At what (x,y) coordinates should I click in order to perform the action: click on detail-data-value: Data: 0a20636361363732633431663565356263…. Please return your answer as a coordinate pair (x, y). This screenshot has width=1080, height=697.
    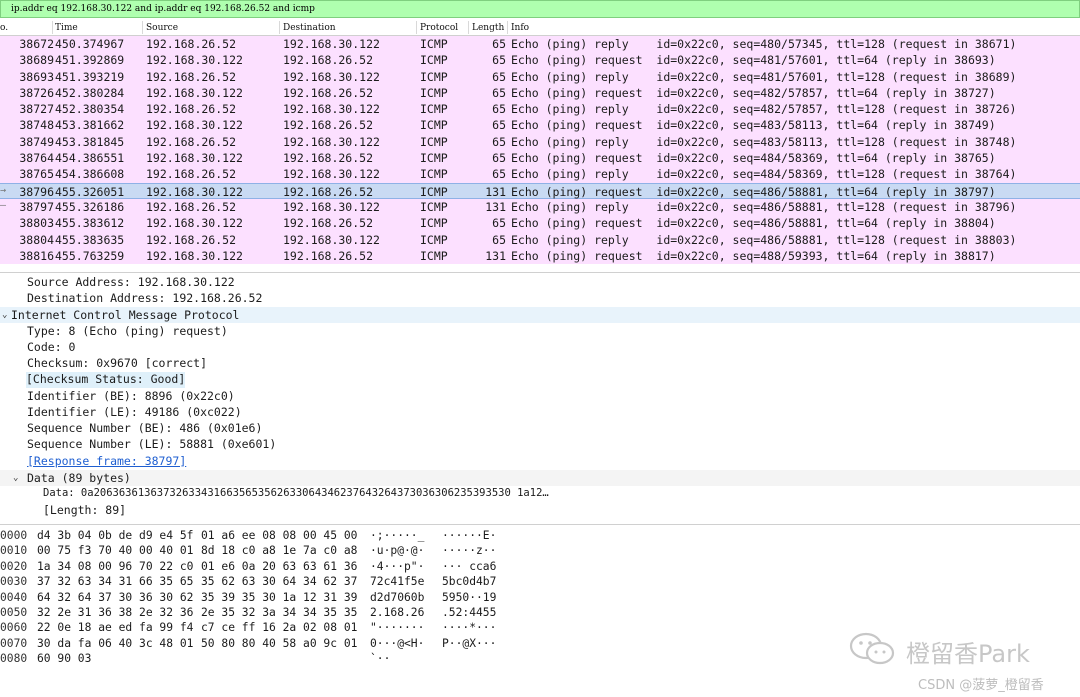
    Looking at the image, I should click on (296, 495).